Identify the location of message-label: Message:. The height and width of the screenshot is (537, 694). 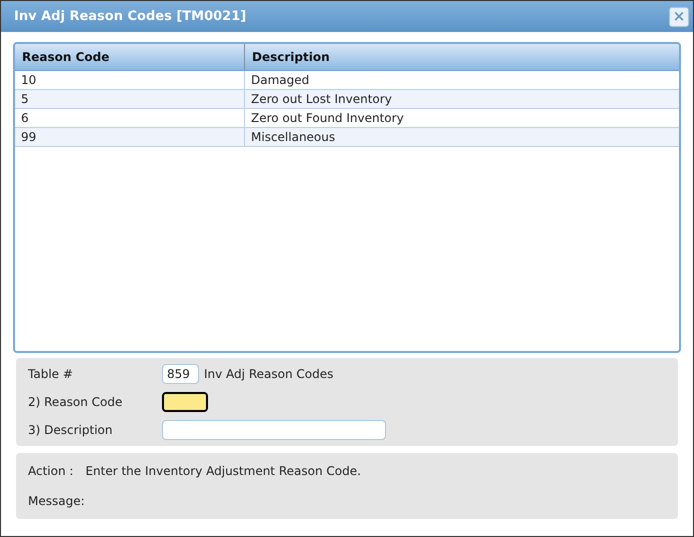
(56, 501).